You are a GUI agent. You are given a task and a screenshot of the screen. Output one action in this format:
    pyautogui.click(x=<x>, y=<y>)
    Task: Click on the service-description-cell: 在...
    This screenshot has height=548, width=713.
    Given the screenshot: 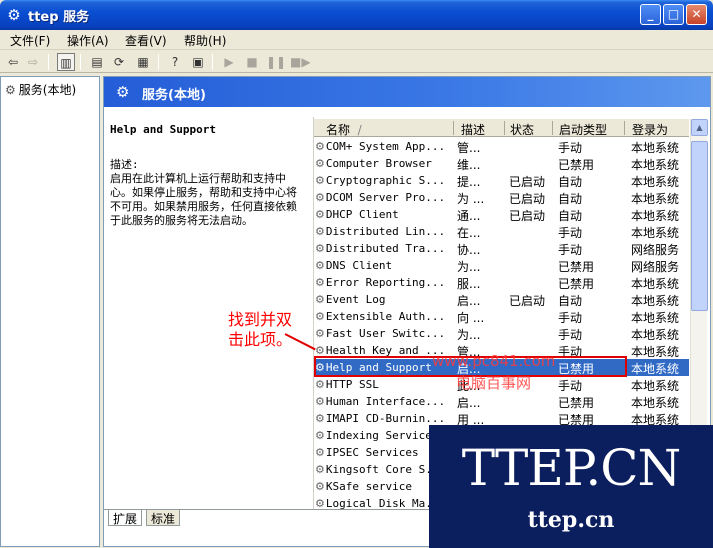 What is the action you would take?
    pyautogui.click(x=469, y=233)
    